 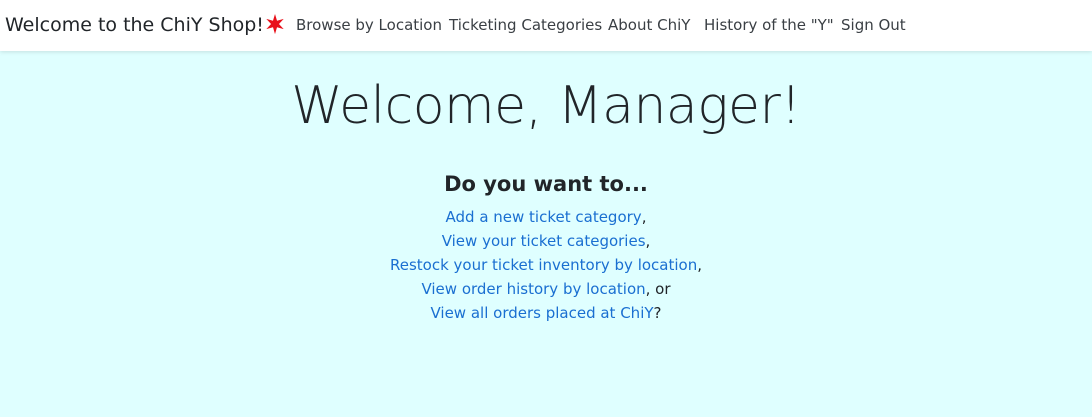 I want to click on list-item: View your ticket categories,, so click(x=546, y=241).